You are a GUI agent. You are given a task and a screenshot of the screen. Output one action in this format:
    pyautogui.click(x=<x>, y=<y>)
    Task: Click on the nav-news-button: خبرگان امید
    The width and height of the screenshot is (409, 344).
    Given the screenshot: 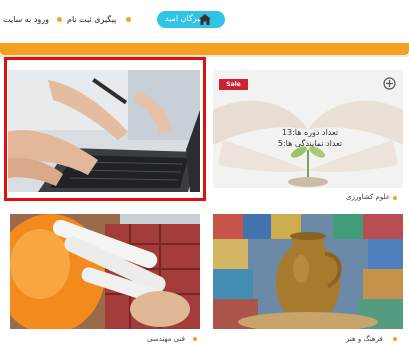 What is the action you would take?
    pyautogui.click(x=191, y=19)
    